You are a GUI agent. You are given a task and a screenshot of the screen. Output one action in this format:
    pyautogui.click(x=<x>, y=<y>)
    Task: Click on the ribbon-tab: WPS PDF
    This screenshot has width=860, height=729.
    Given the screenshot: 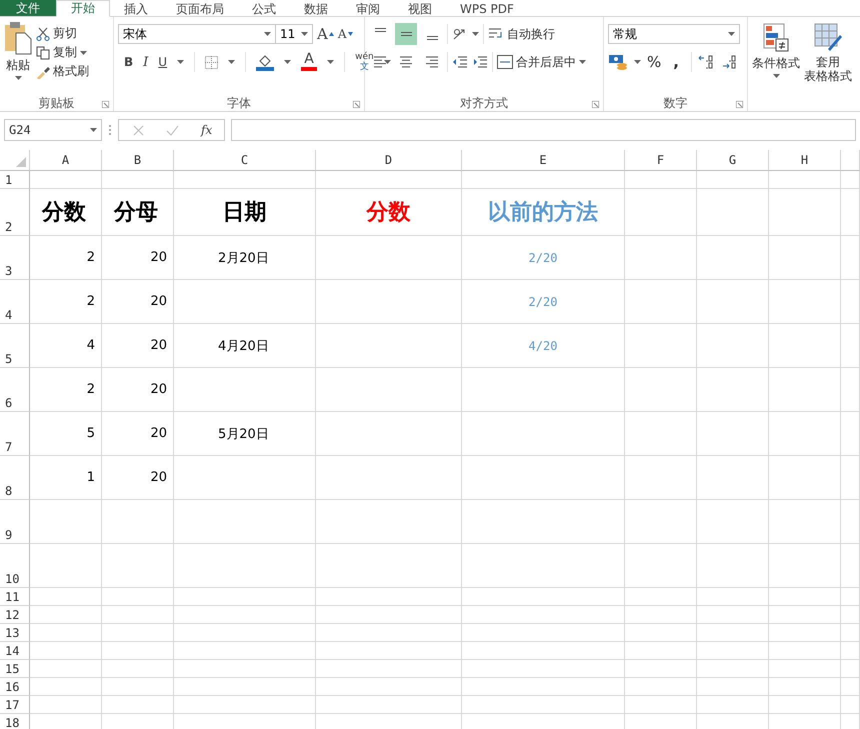 What is the action you would take?
    pyautogui.click(x=487, y=9)
    